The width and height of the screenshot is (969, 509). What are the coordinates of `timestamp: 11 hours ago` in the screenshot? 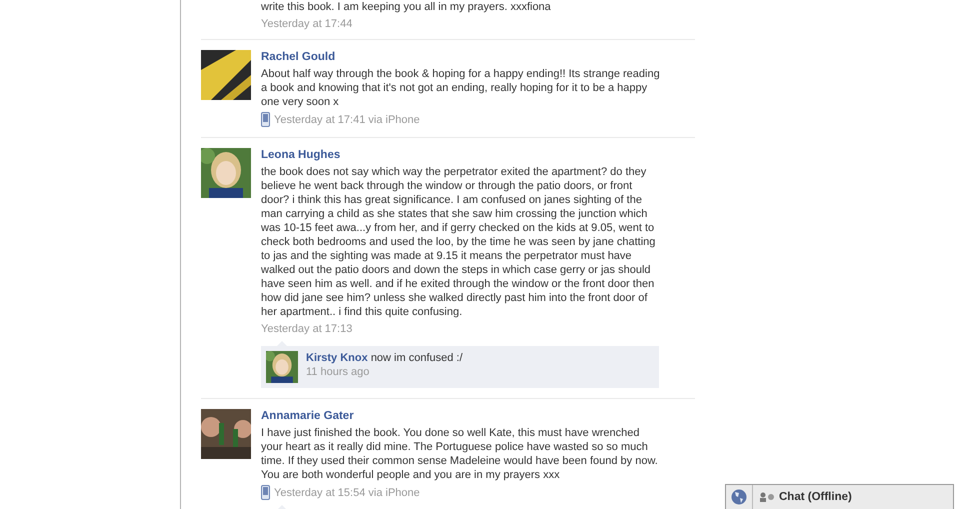 It's located at (338, 372).